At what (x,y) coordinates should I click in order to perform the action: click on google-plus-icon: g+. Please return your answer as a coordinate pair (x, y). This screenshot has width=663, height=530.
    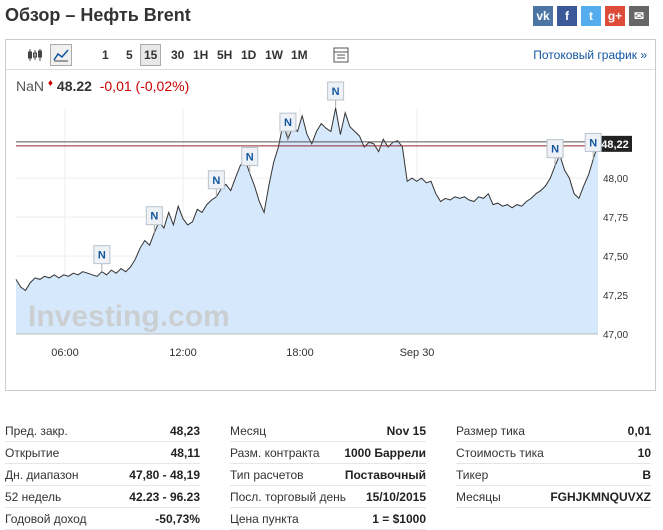
    Looking at the image, I should click on (615, 16).